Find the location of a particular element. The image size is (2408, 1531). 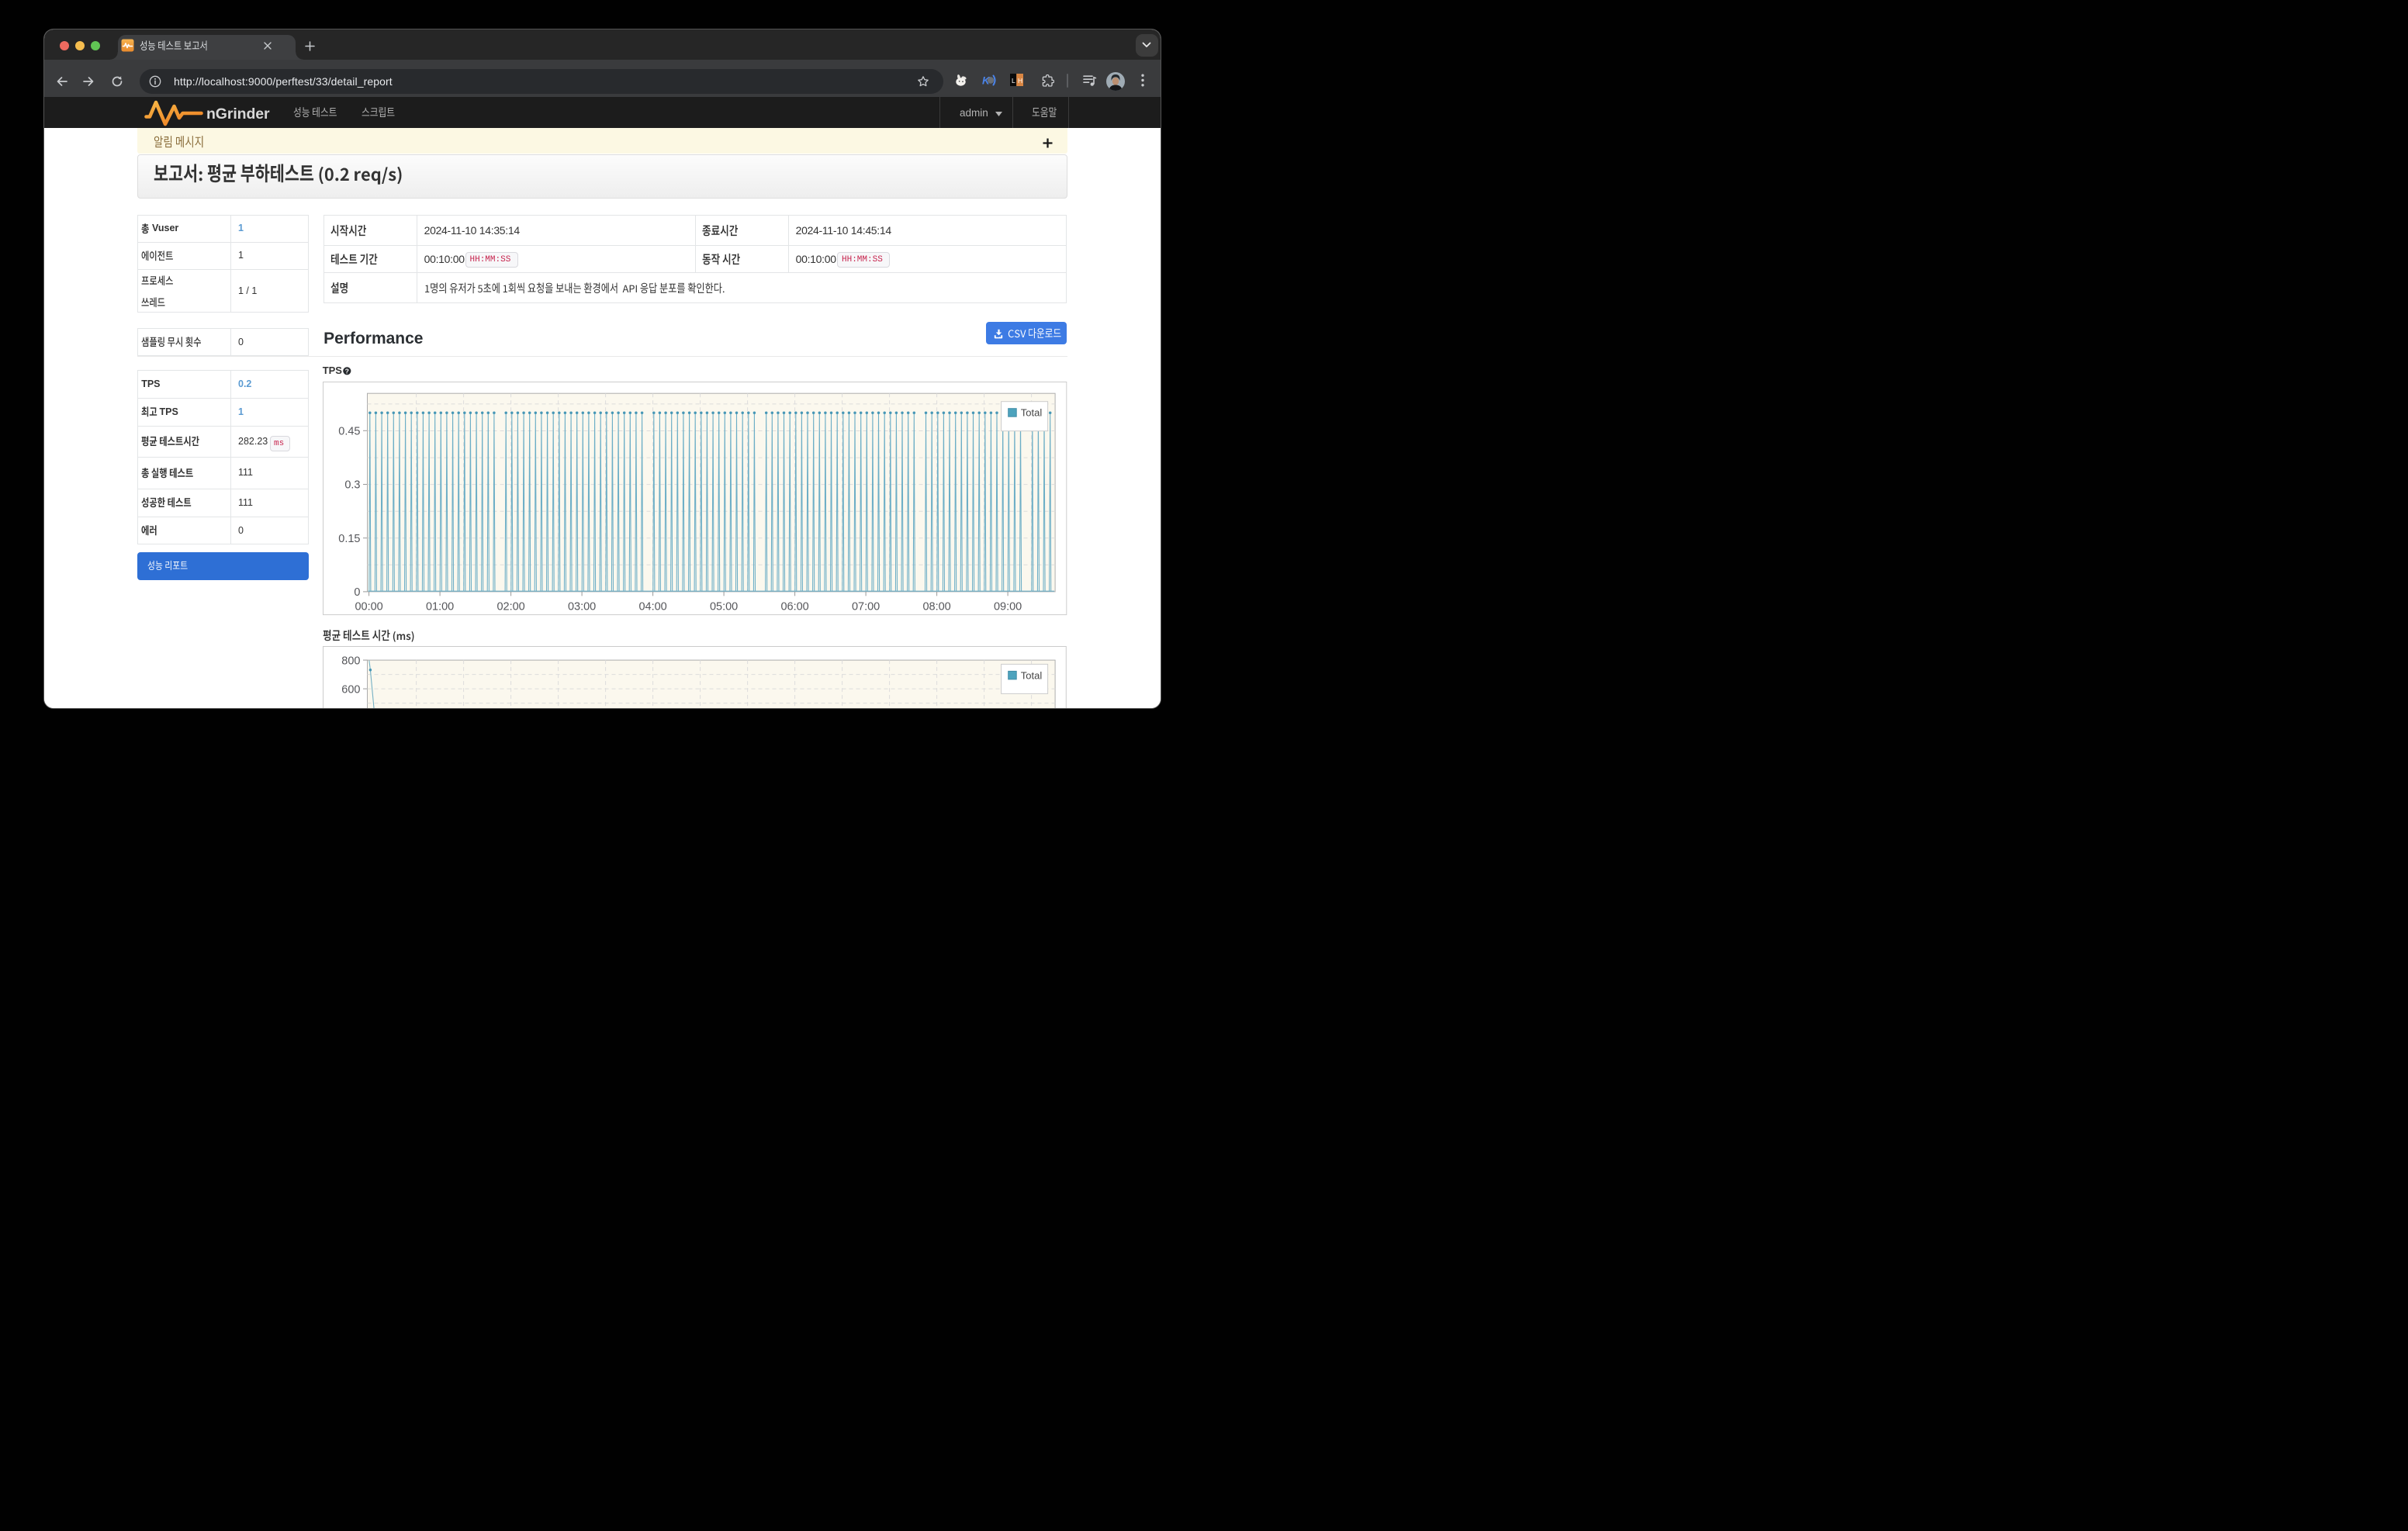

svg-text: 800 is located at coordinates (350, 661).